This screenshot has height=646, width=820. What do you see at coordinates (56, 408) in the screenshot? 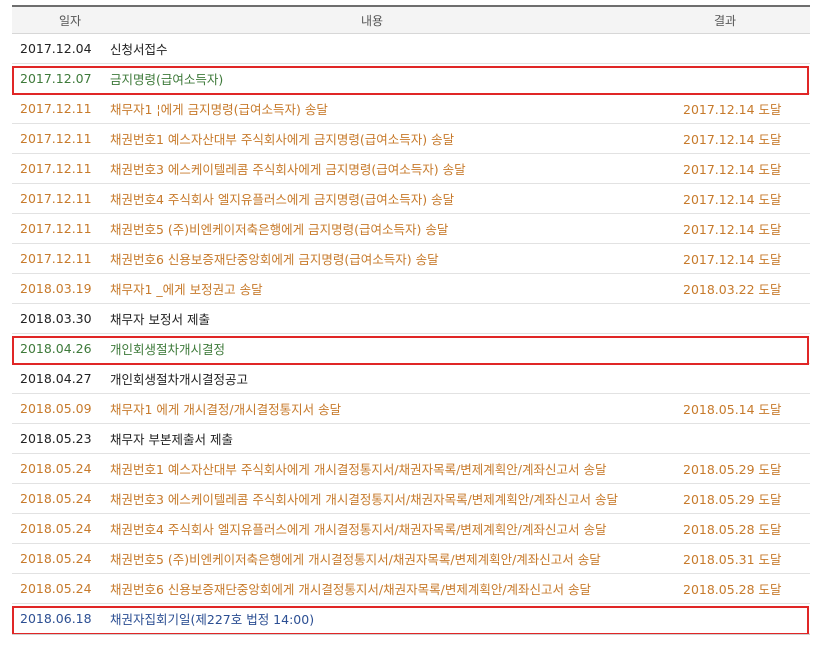
I see `row-date: 2018.05.09` at bounding box center [56, 408].